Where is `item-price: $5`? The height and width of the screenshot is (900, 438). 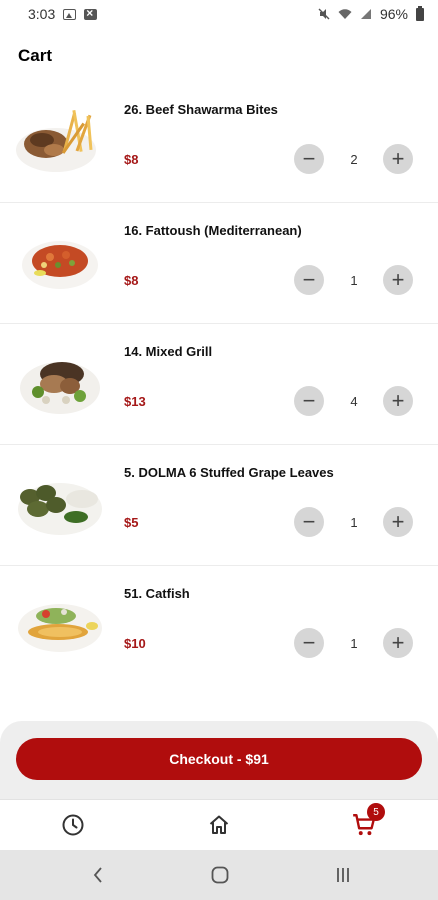 item-price: $5 is located at coordinates (131, 522).